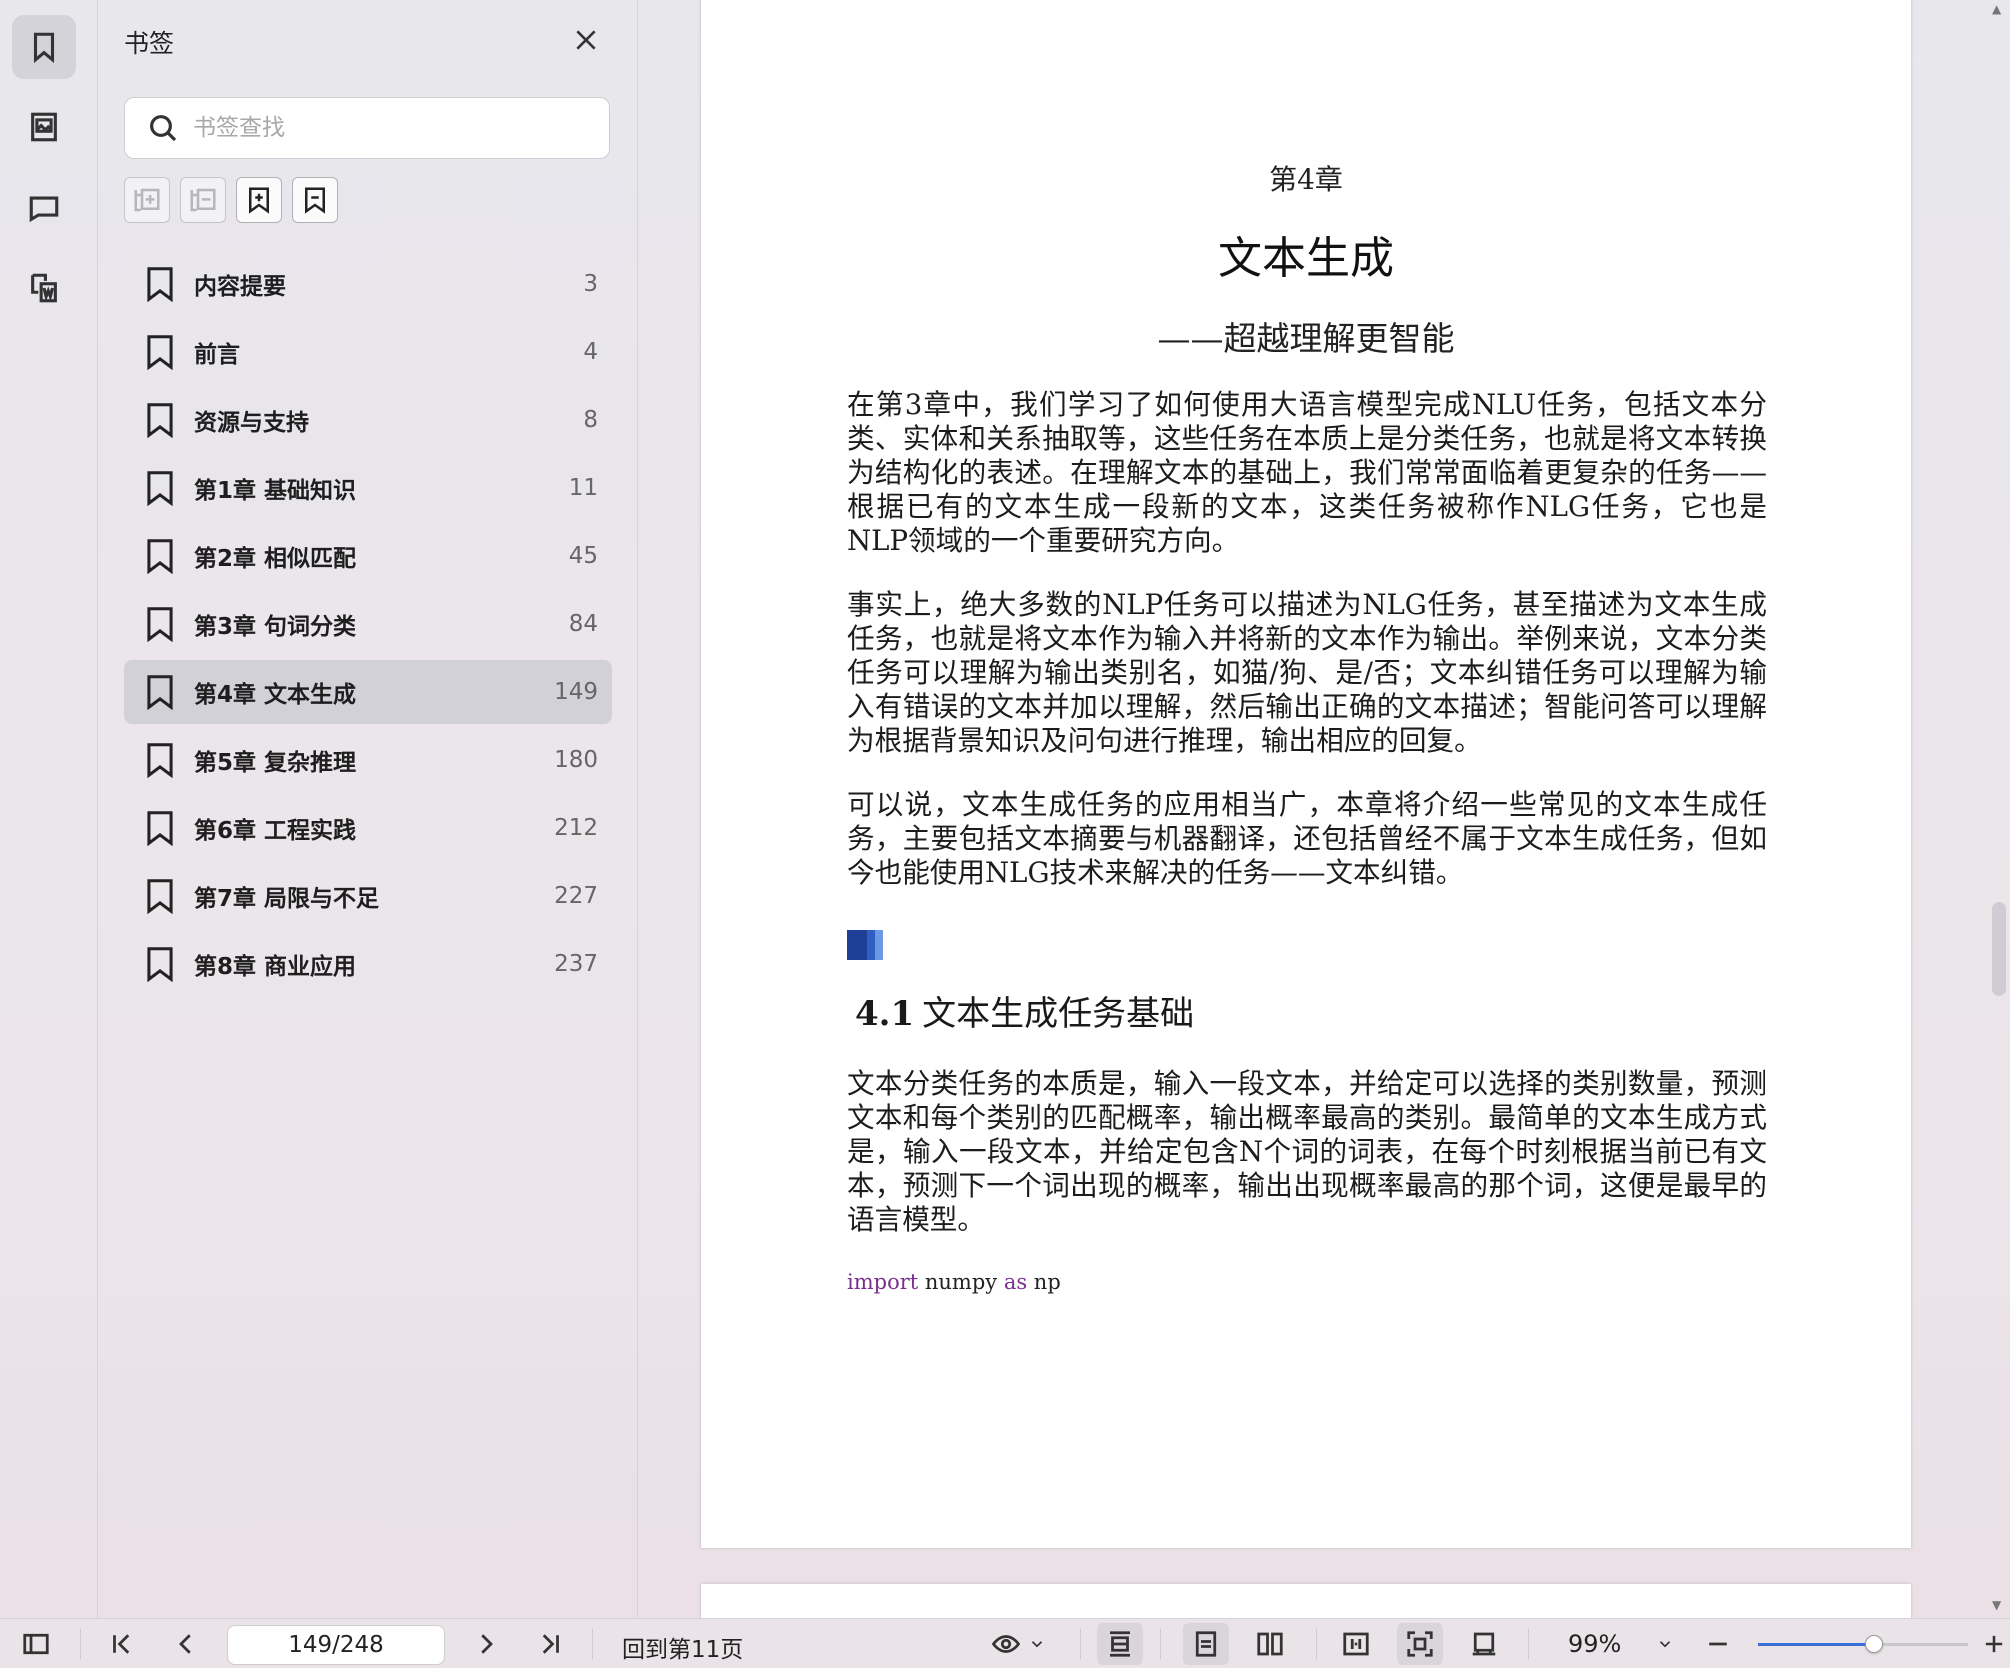  What do you see at coordinates (1996, 1605) in the screenshot?
I see `scroll-down-icon: ▼` at bounding box center [1996, 1605].